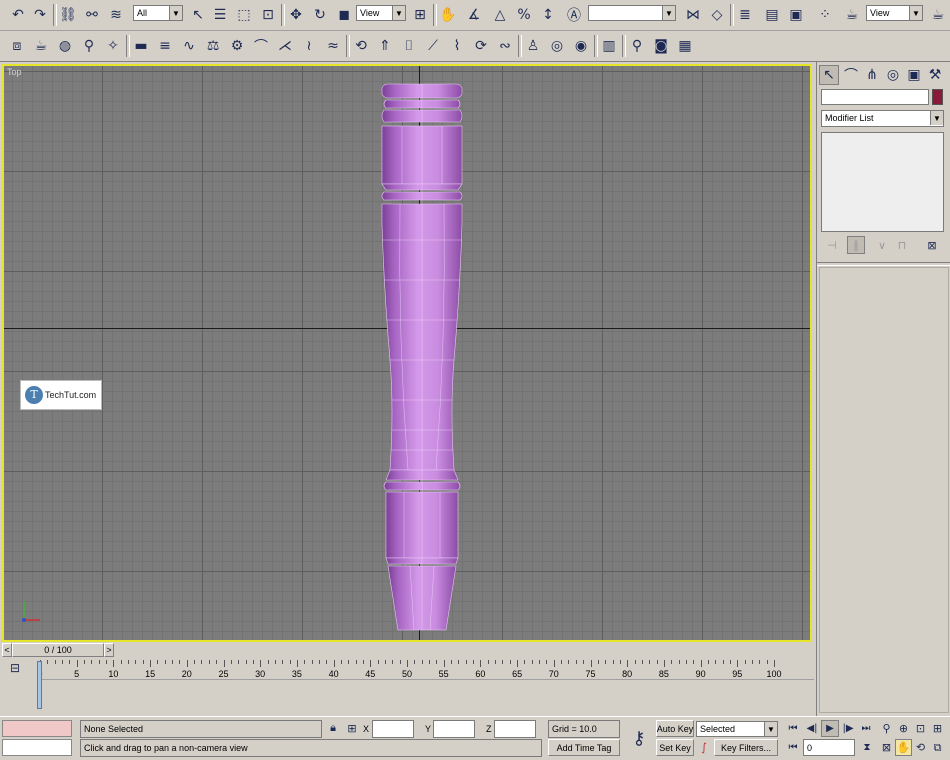 The height and width of the screenshot is (760, 950). Describe the element at coordinates (852, 15) in the screenshot. I see `render-scene-icon: ☕` at that location.